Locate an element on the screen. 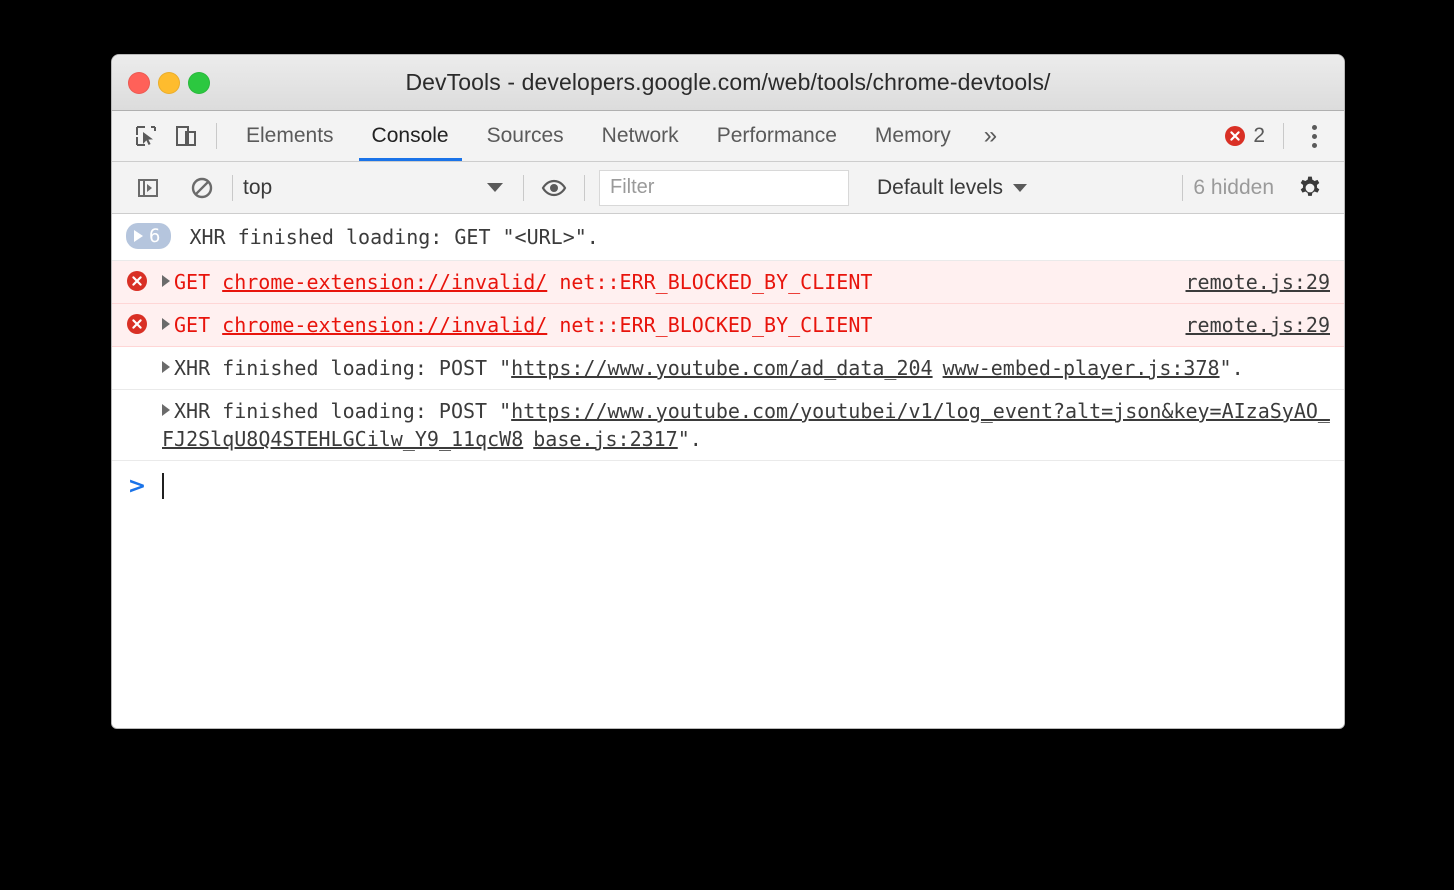  tab-performance-label: Performance is located at coordinates (776, 135).